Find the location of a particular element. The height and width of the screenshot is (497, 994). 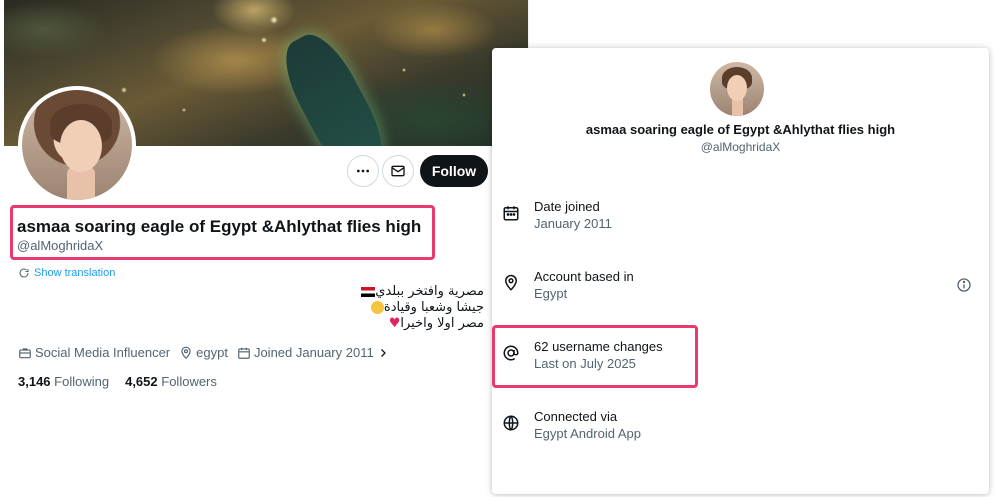

username-changes-highlight-box is located at coordinates (595, 356).